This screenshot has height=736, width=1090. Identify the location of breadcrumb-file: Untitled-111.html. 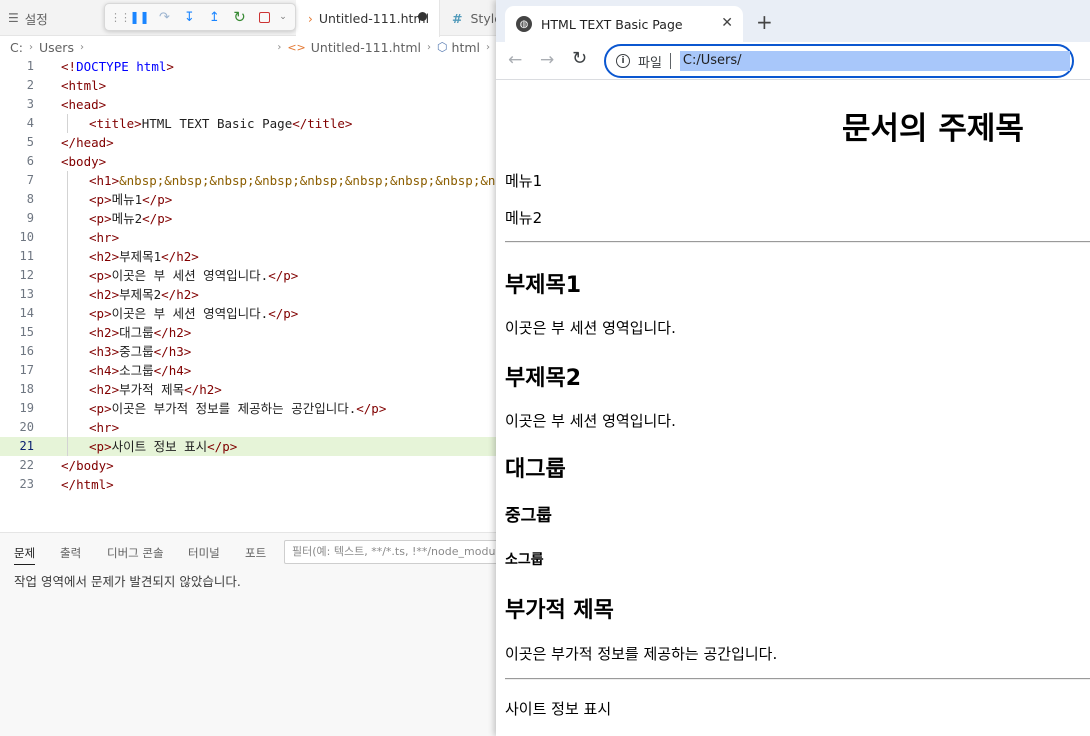
(366, 47).